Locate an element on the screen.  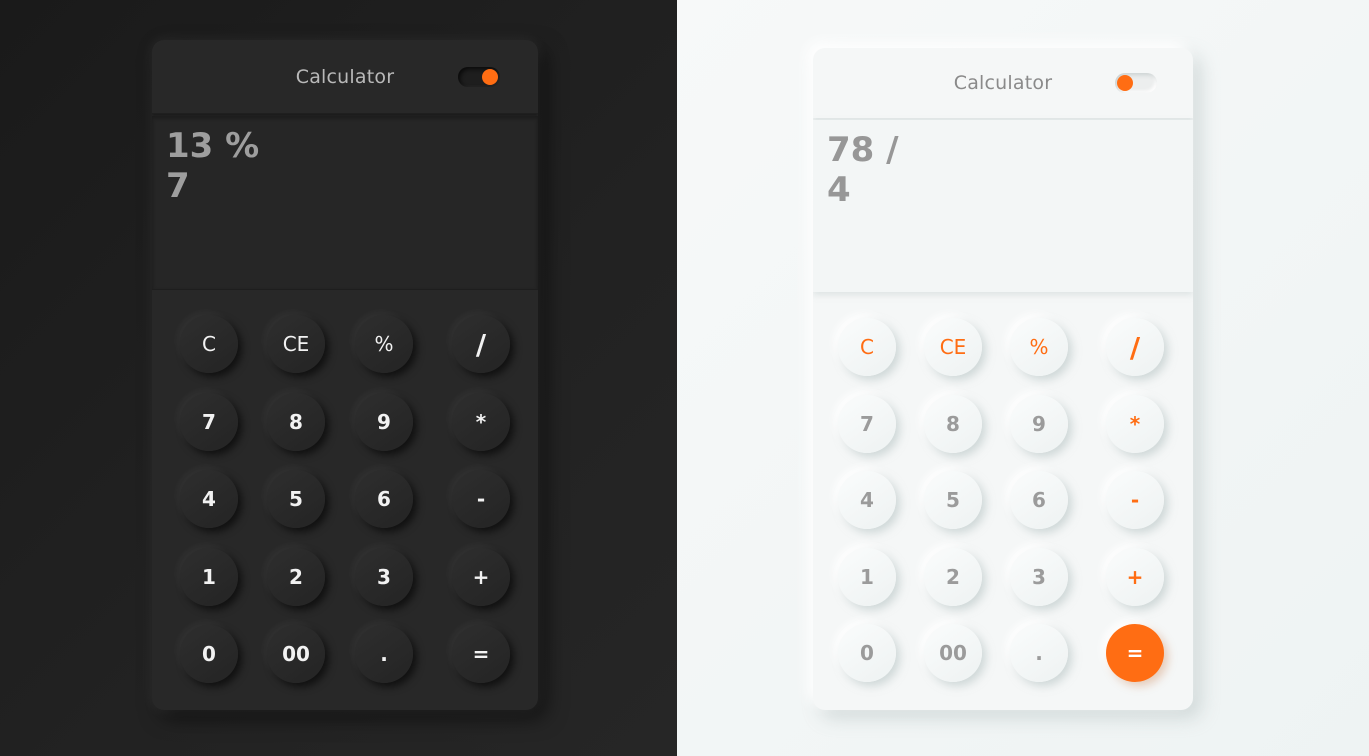
calculator-display: 78 / 4 is located at coordinates (1003, 206).